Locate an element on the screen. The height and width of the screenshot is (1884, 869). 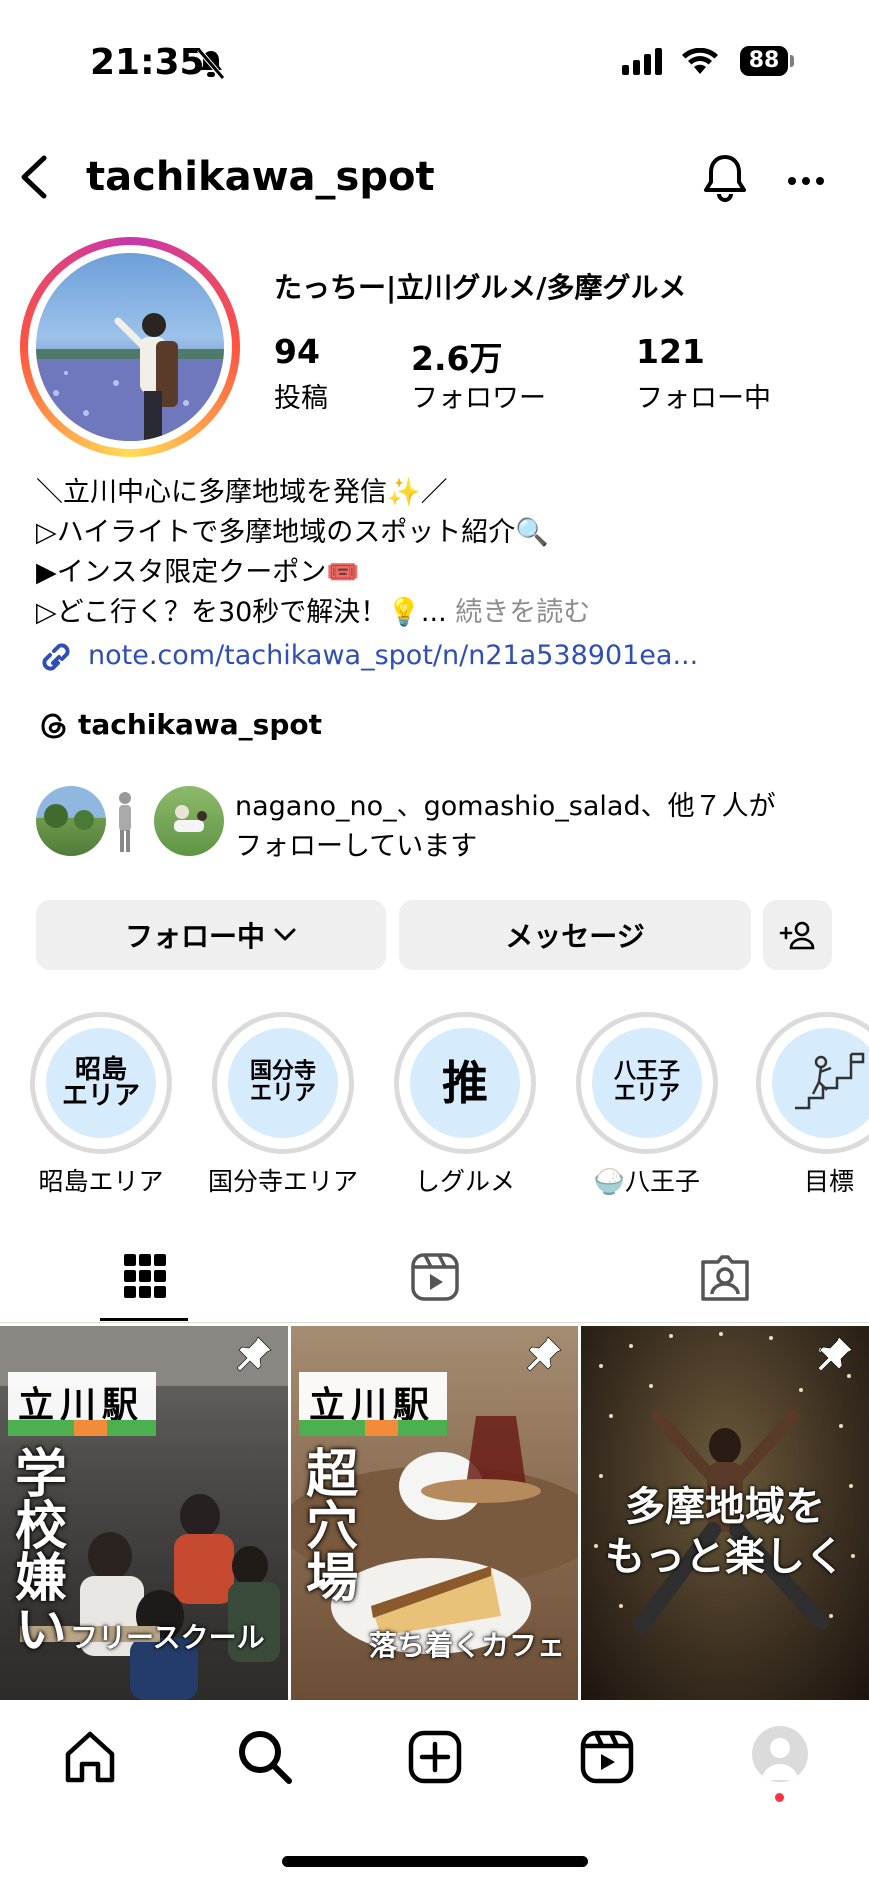
bio-line: ▷どこ行く？を30秒で解決！💡... 続きを読む is located at coordinates (313, 609).